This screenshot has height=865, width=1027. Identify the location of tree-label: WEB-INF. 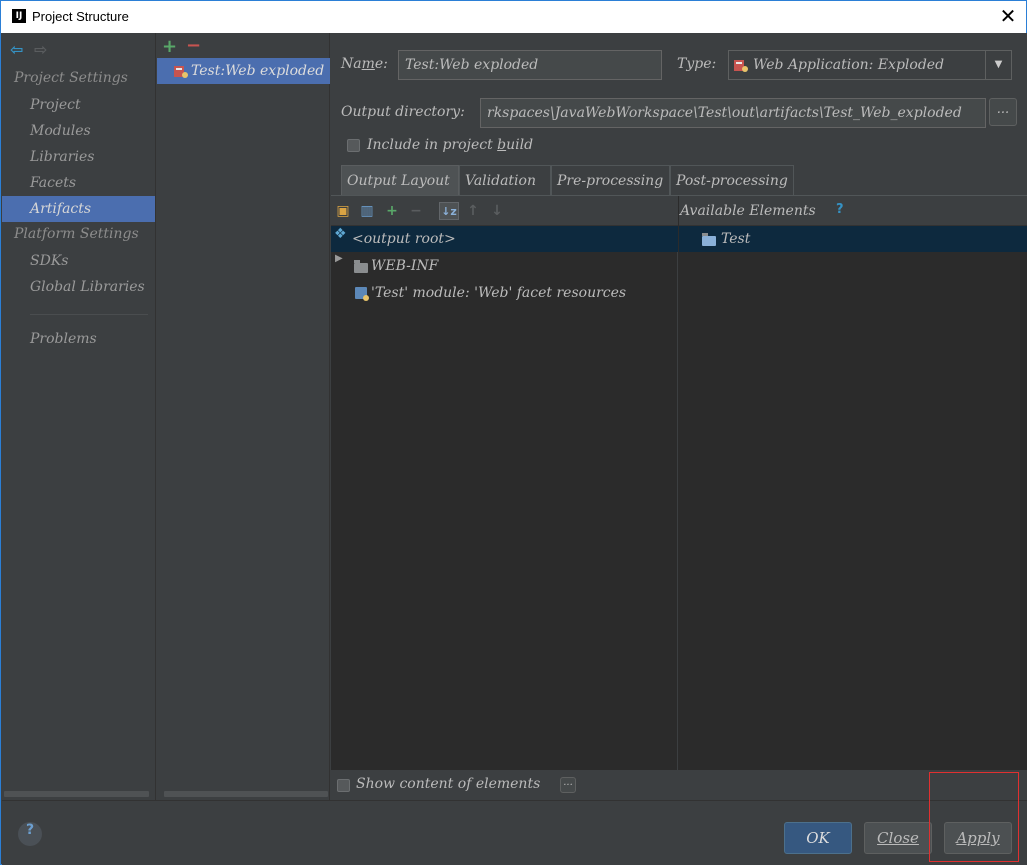
(405, 266).